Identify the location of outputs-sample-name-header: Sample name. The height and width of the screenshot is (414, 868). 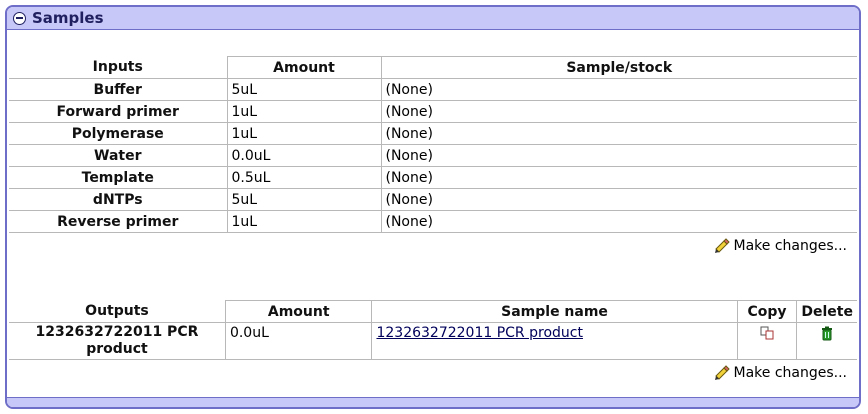
(554, 311).